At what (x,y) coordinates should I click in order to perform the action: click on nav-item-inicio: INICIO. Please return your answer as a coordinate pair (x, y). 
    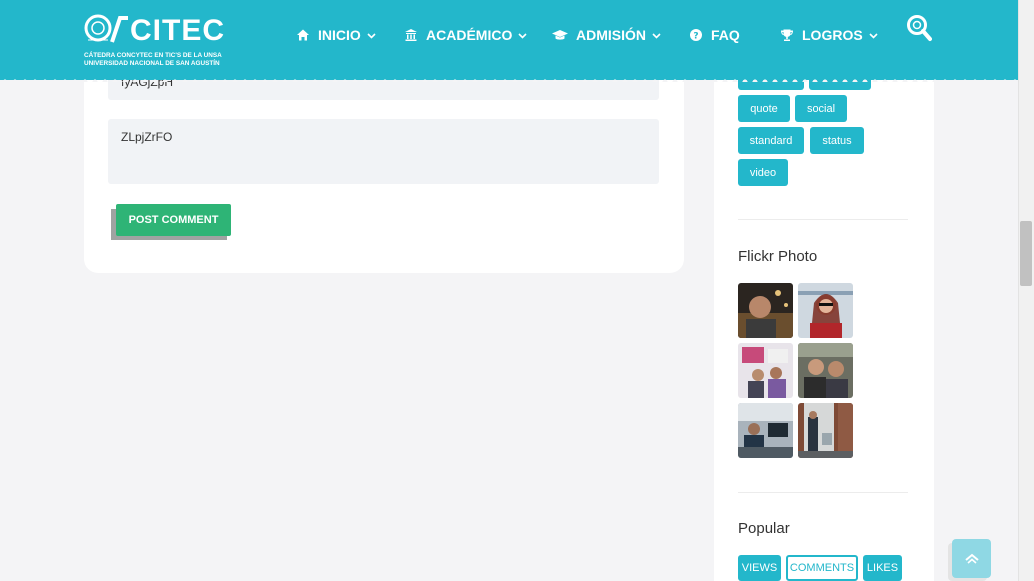
    Looking at the image, I should click on (336, 35).